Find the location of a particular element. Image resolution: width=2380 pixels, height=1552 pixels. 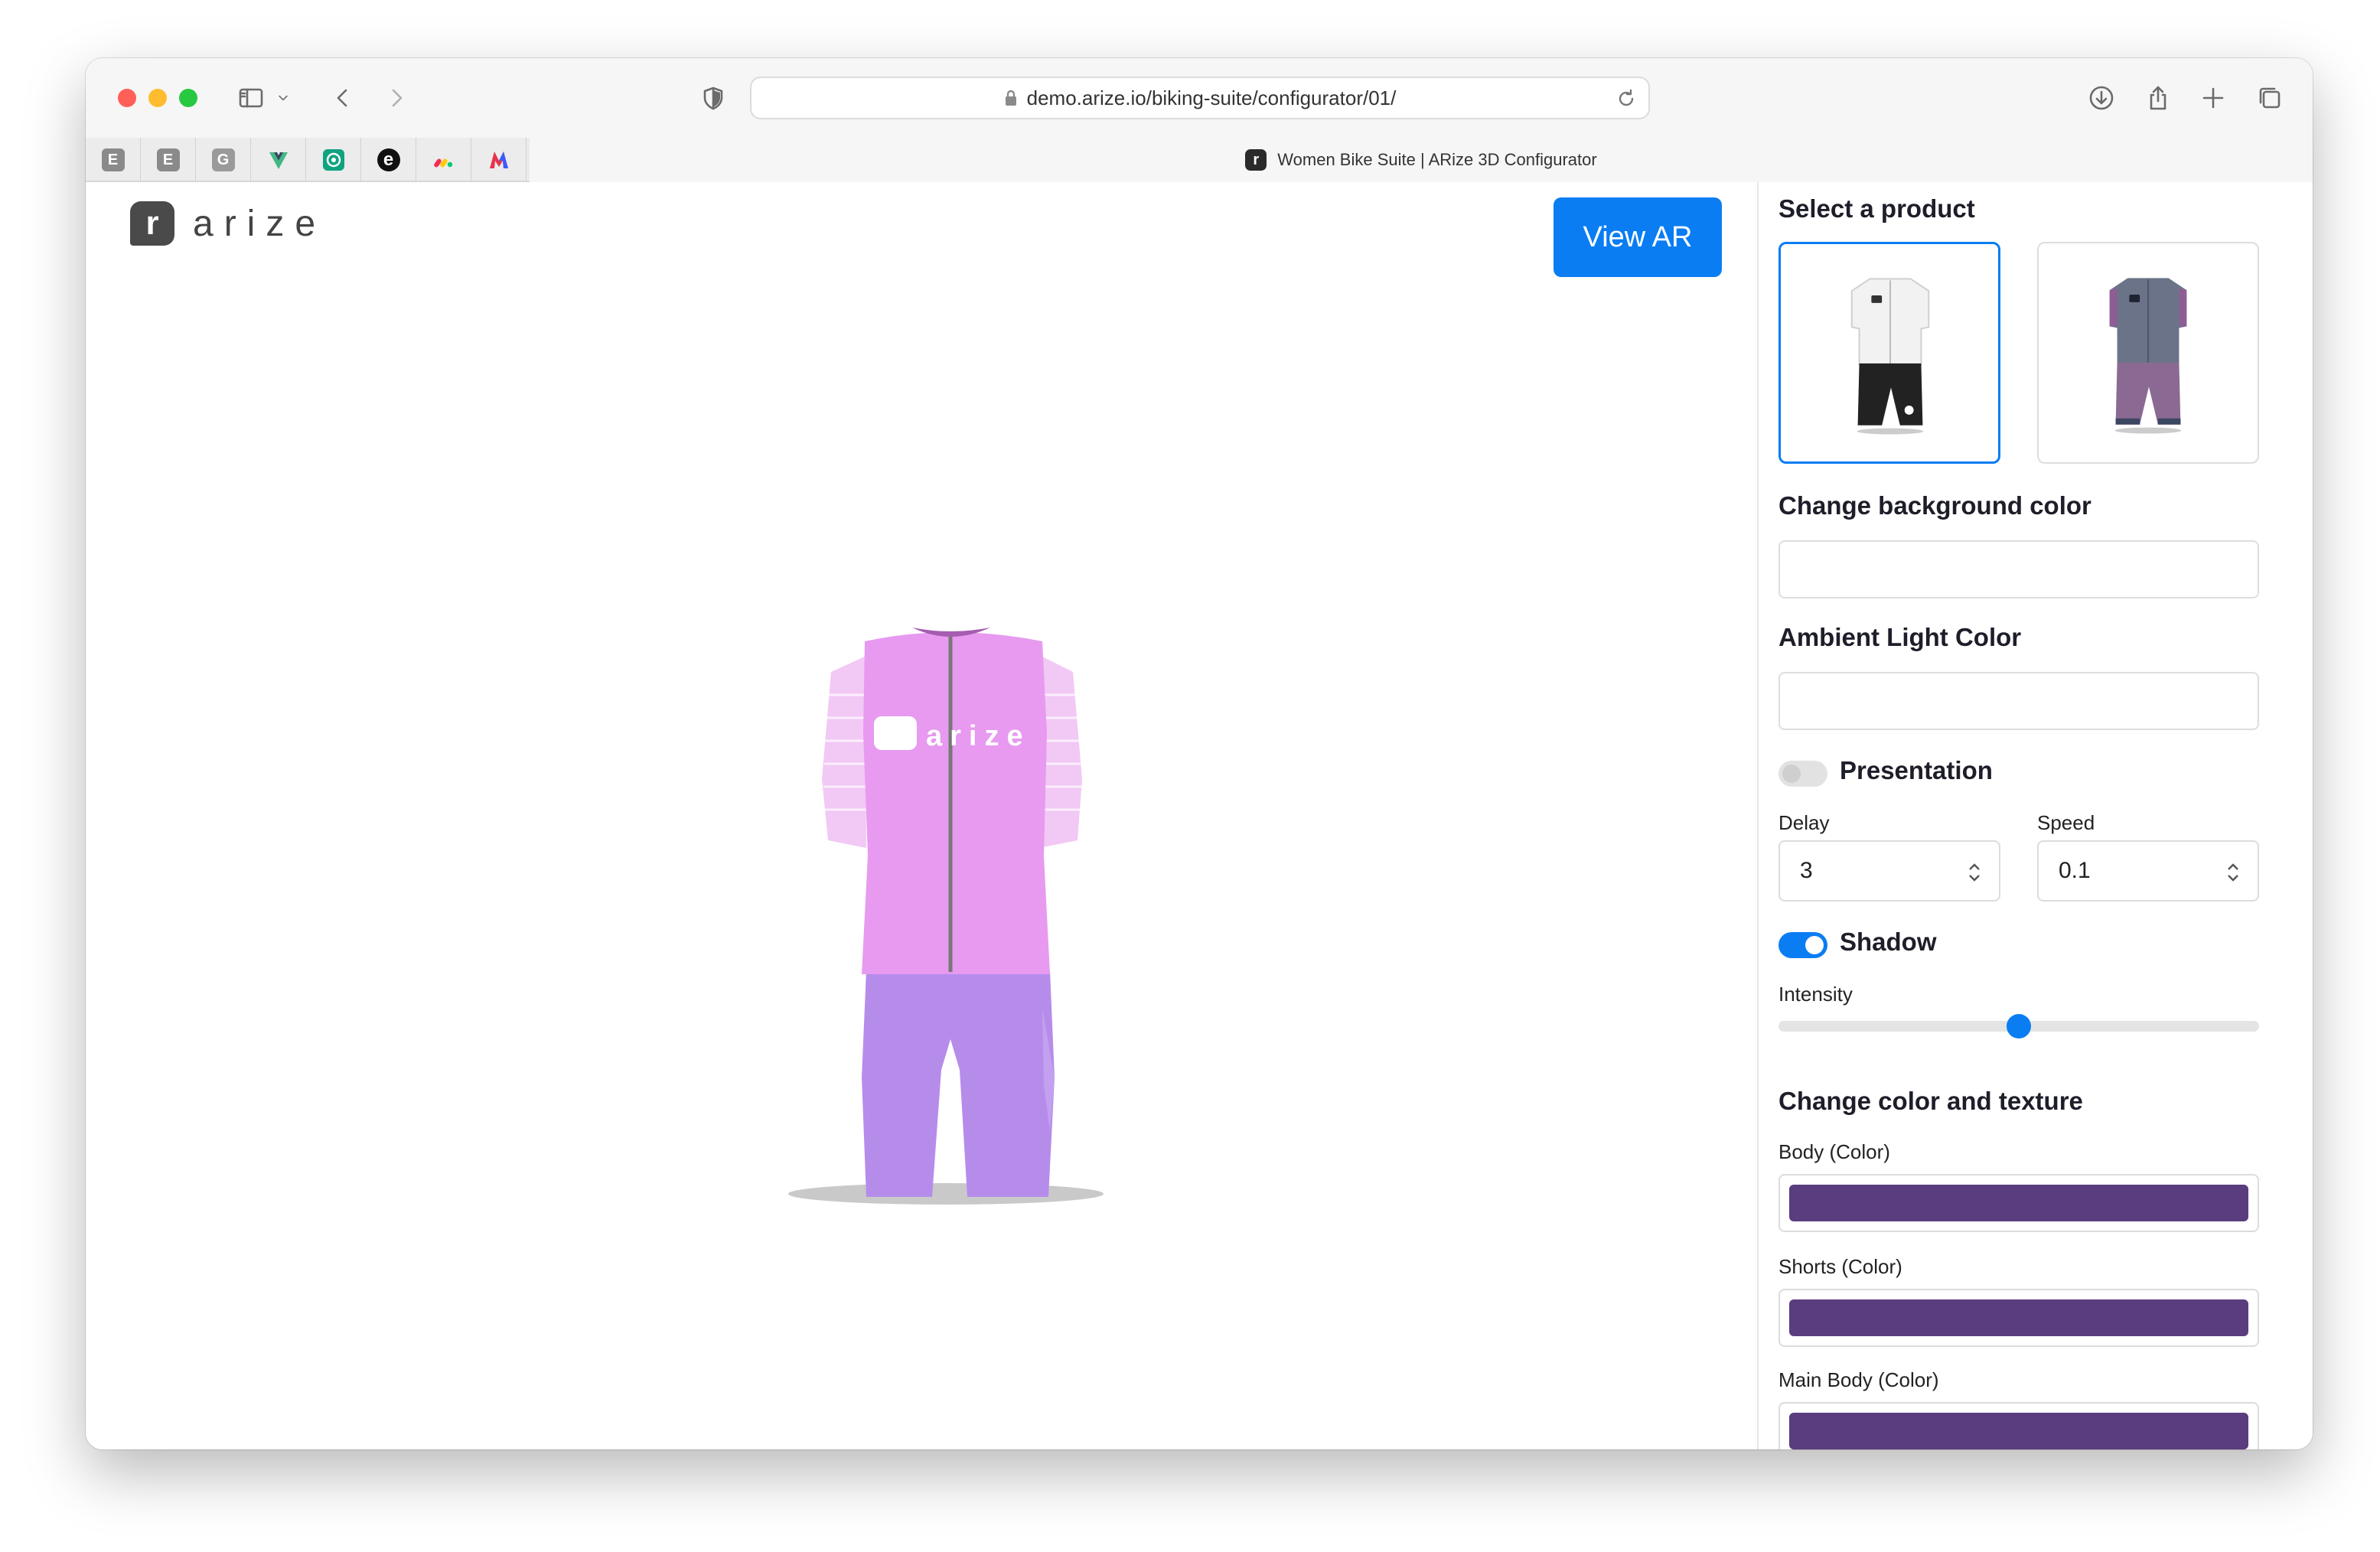

product-thumbnail-grey-suit is located at coordinates (2148, 356).